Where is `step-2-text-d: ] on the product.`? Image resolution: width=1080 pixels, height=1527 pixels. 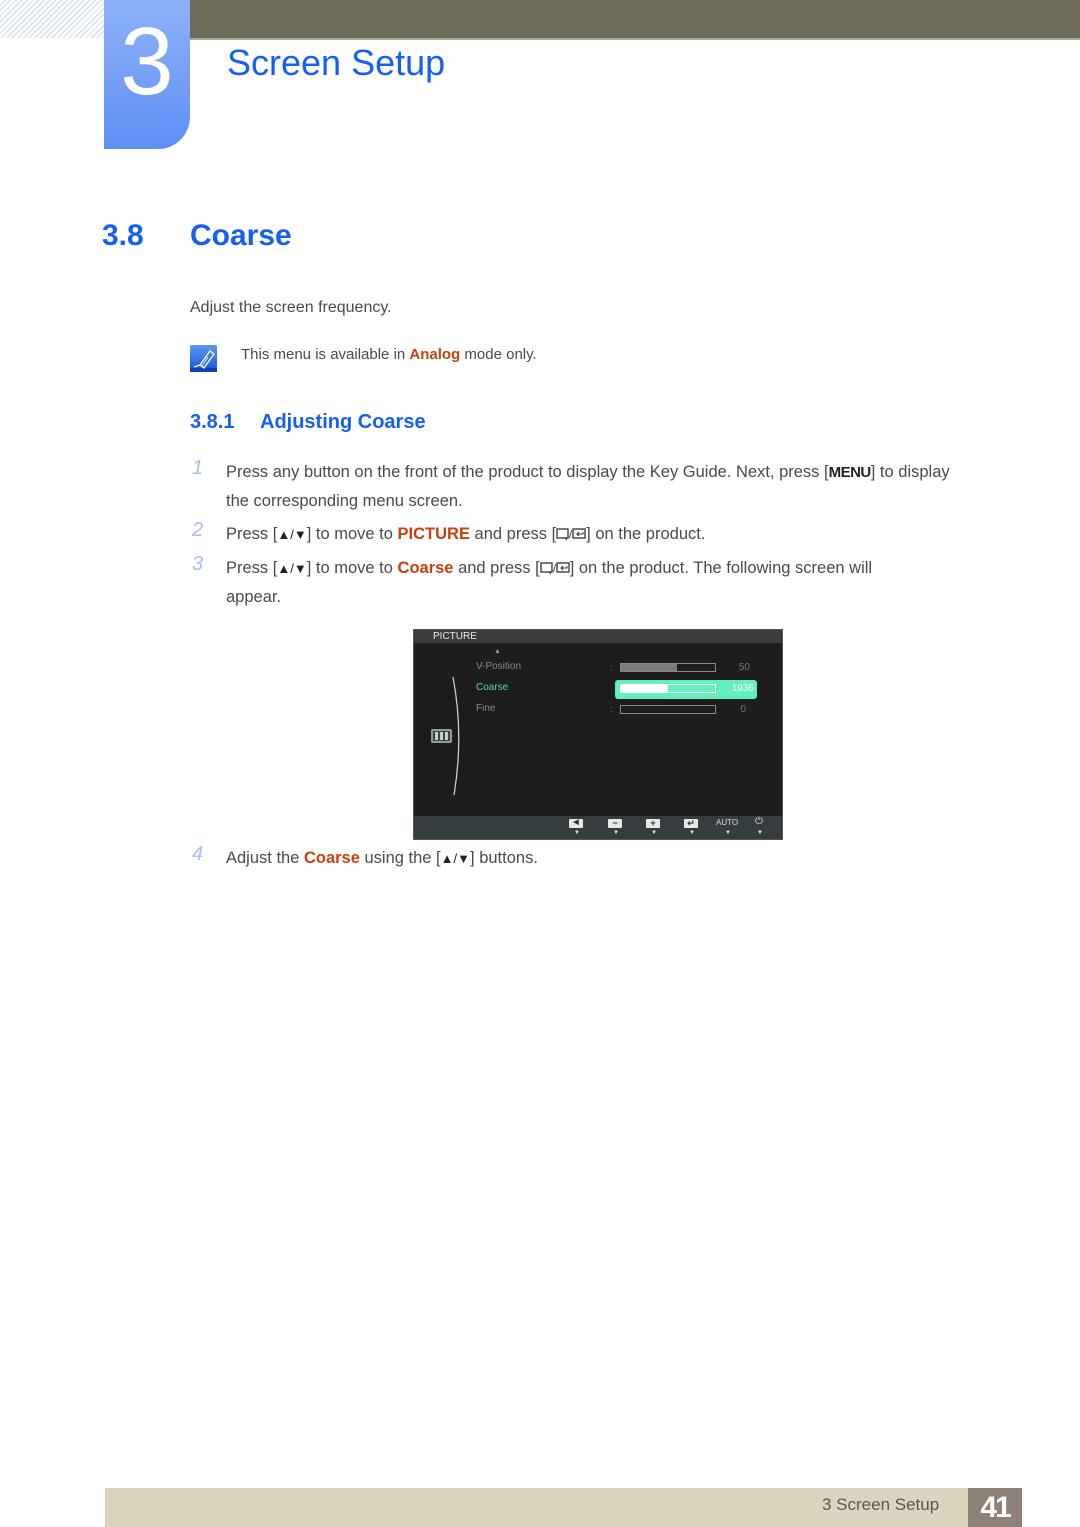
step-2-text-d: ] on the product. is located at coordinates (646, 534).